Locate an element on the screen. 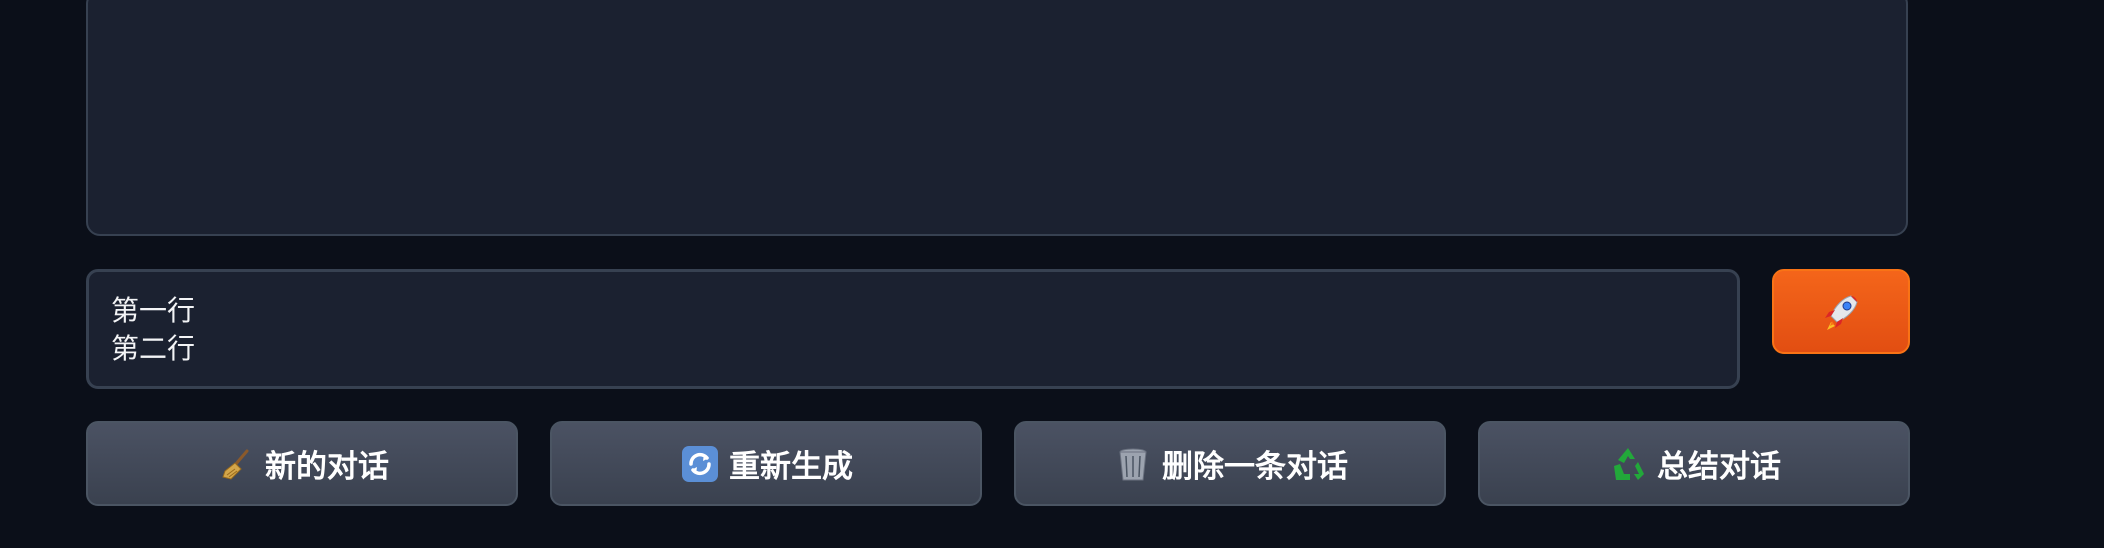 The image size is (2104, 548). regenerate-button: 重新生成 is located at coordinates (766, 463).